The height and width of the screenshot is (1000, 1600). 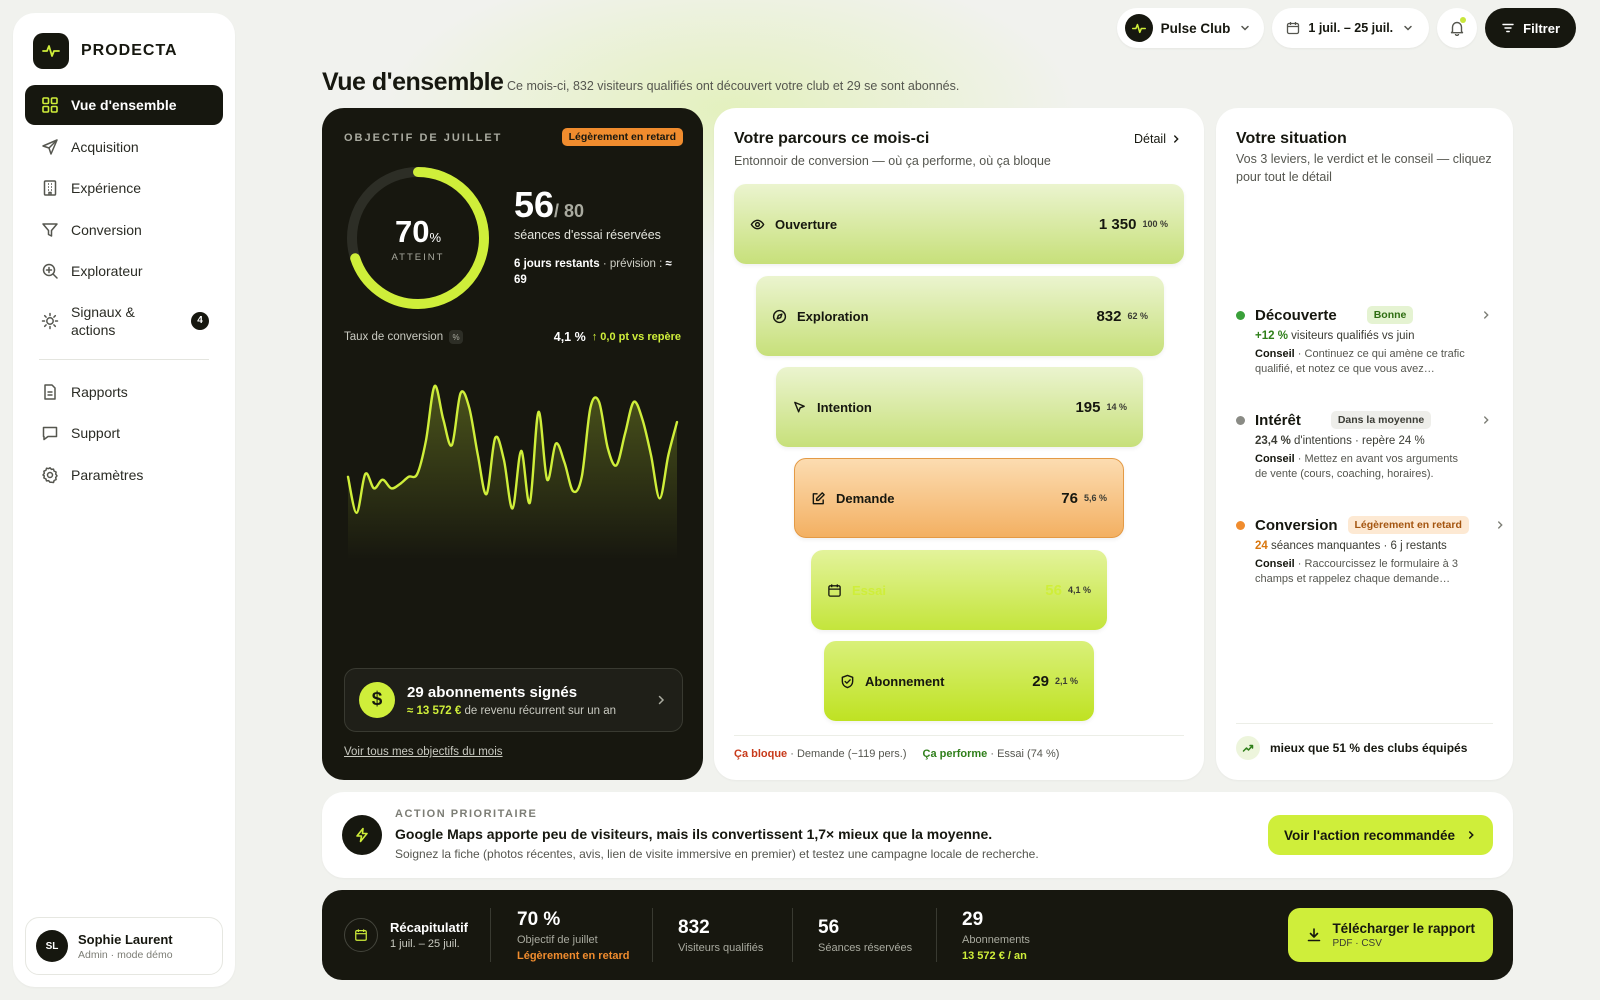 What do you see at coordinates (593, 272) in the screenshot?
I see `forecast-note: 6 jours restants · prévision : ≈ 69` at bounding box center [593, 272].